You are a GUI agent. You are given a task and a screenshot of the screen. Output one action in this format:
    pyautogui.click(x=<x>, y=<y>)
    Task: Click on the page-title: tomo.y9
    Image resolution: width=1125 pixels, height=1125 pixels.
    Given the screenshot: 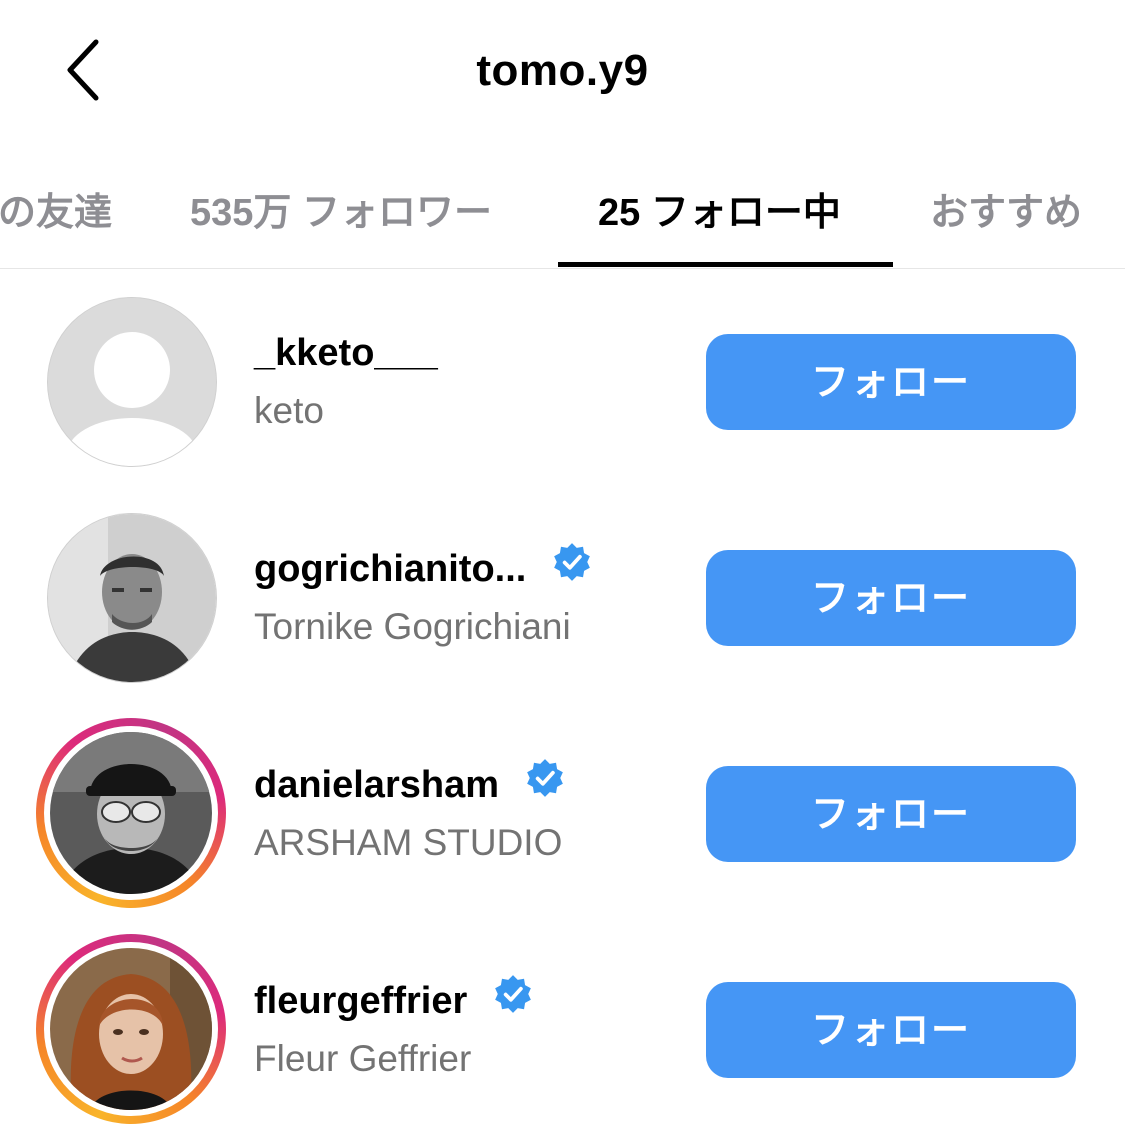 What is the action you would take?
    pyautogui.click(x=562, y=70)
    